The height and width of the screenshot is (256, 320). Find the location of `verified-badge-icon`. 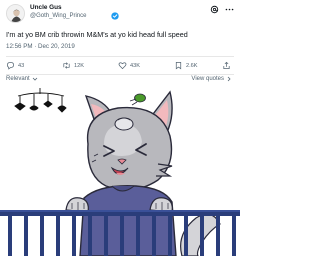

verified-badge-icon is located at coordinates (115, 16).